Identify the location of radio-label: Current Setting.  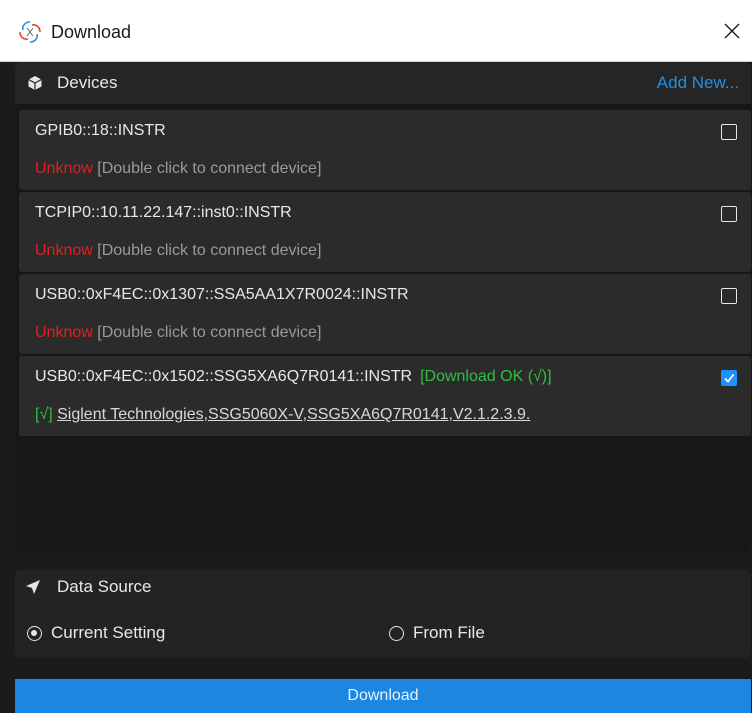
(108, 632).